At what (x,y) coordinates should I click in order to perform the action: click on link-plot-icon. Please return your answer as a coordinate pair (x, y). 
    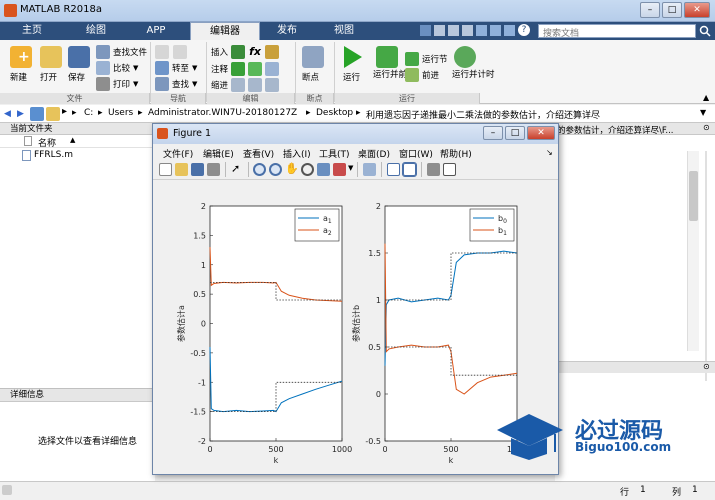
    Looking at the image, I should click on (369, 169).